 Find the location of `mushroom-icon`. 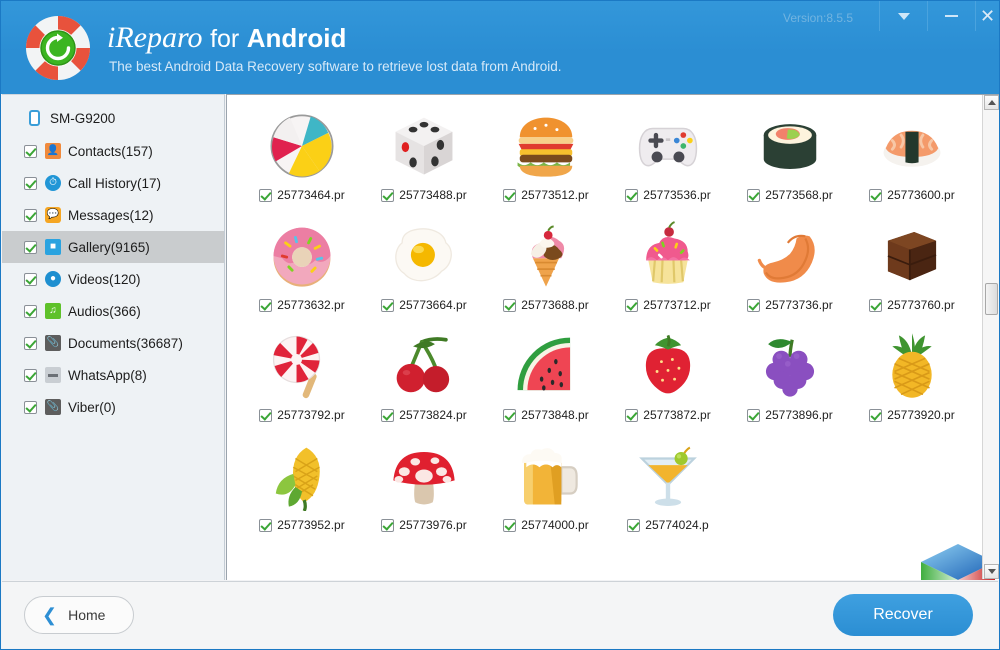

mushroom-icon is located at coordinates (424, 476).